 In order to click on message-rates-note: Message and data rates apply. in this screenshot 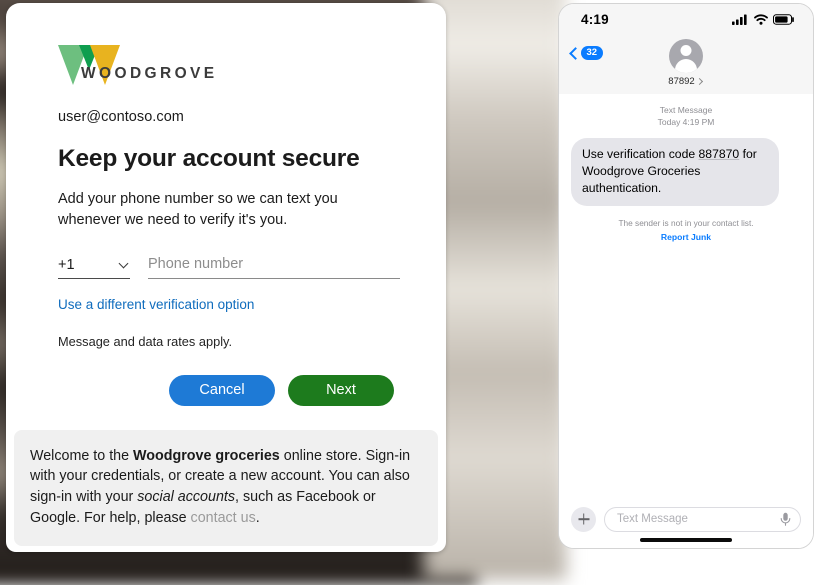, I will do `click(145, 341)`.